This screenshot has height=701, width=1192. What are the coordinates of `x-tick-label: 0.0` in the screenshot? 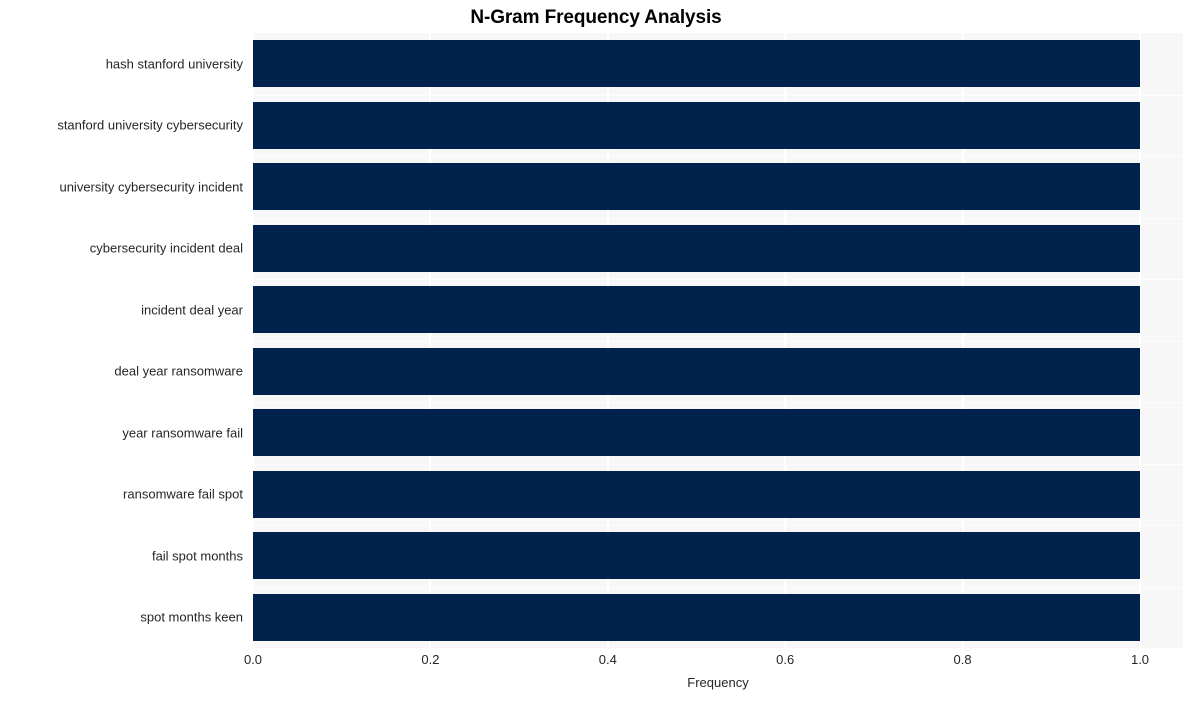 It's located at (253, 659).